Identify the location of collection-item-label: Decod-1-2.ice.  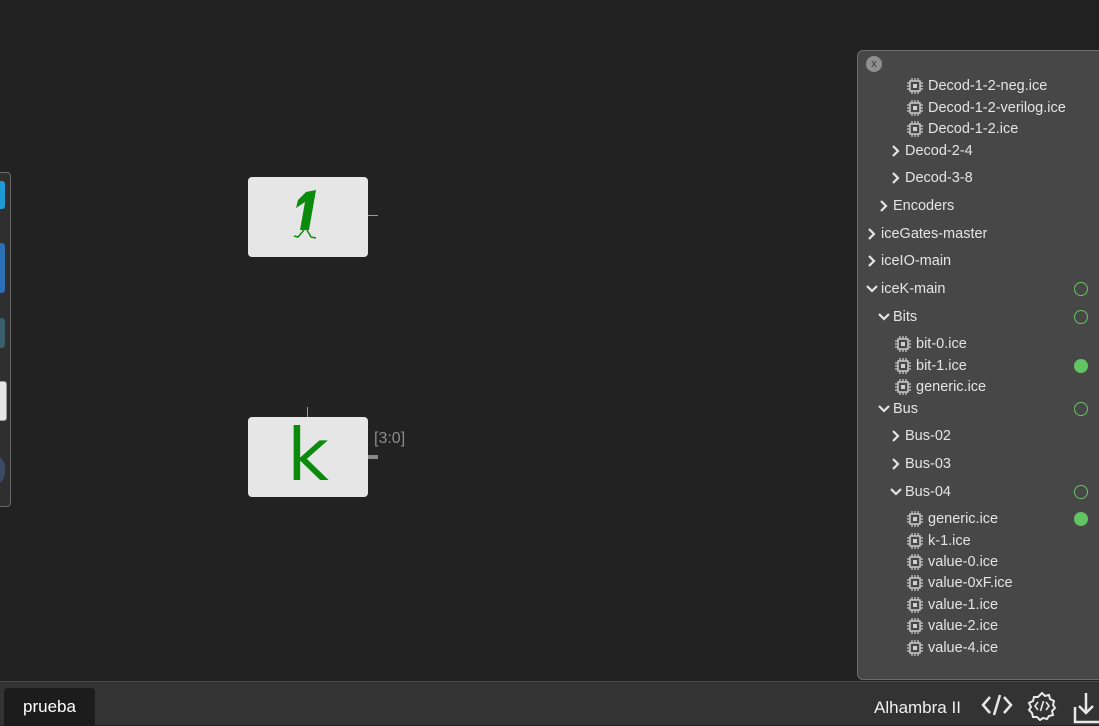
(973, 129).